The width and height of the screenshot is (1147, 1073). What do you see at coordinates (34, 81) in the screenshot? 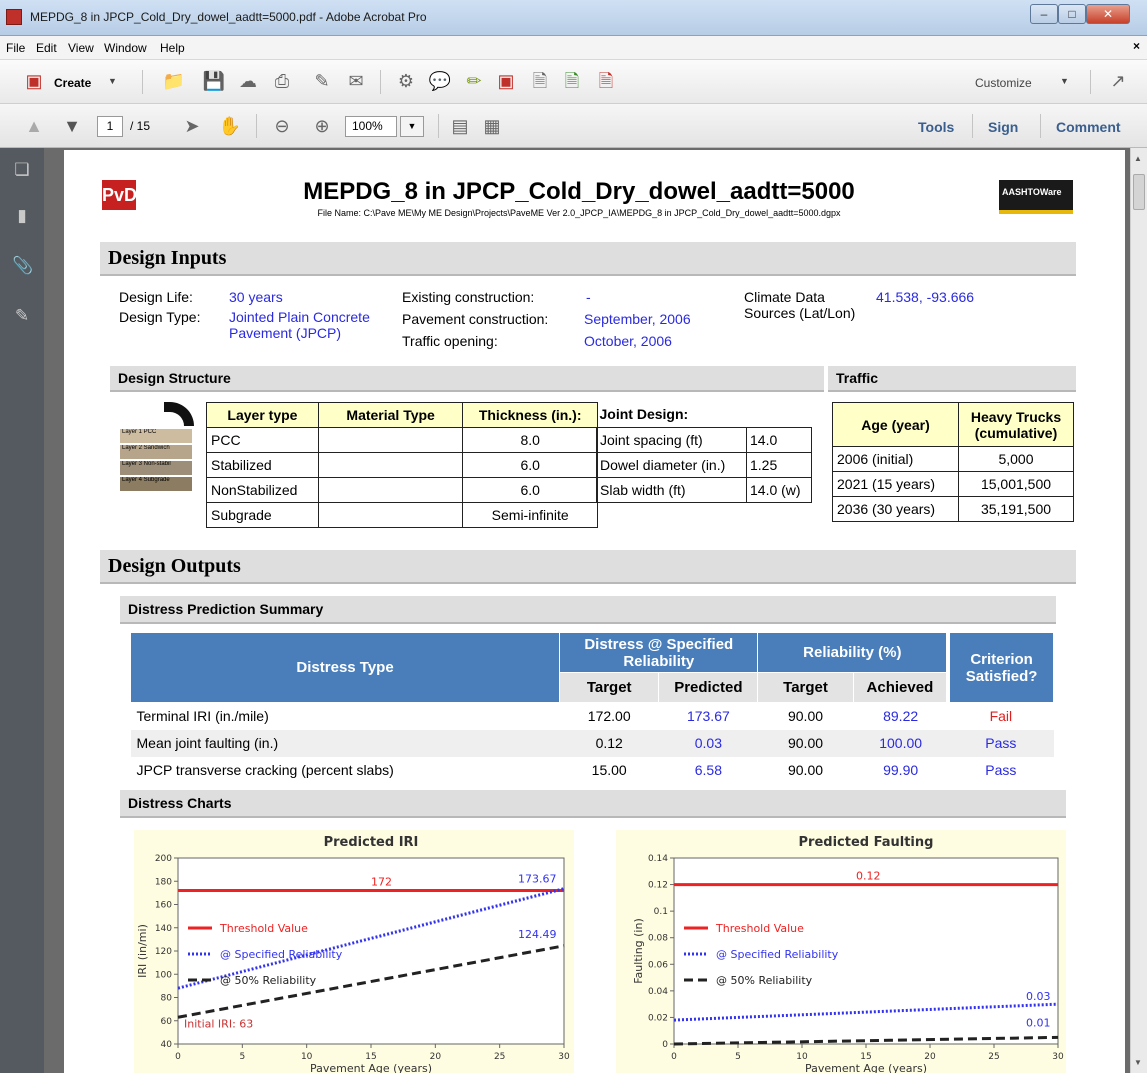
I see `create-pdf-icon: ▣` at bounding box center [34, 81].